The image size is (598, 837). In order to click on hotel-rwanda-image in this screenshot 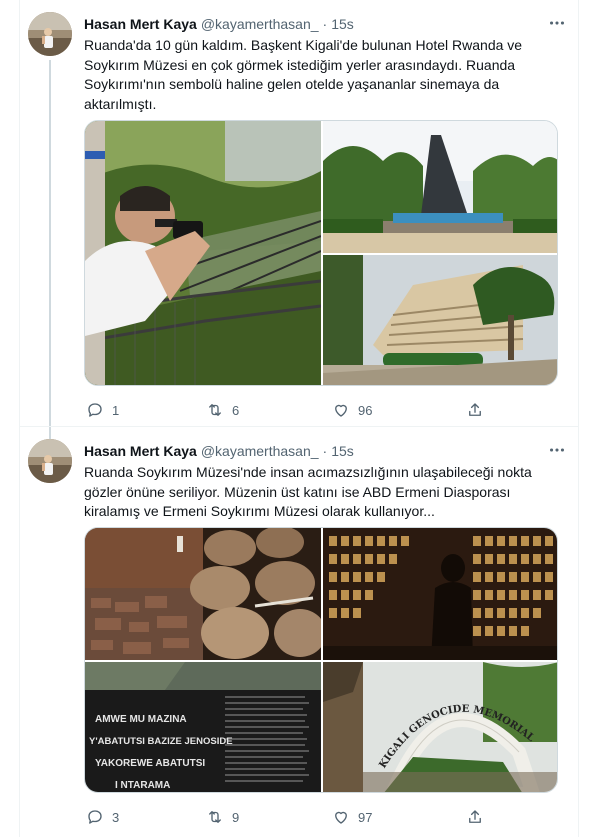, I will do `click(440, 320)`.